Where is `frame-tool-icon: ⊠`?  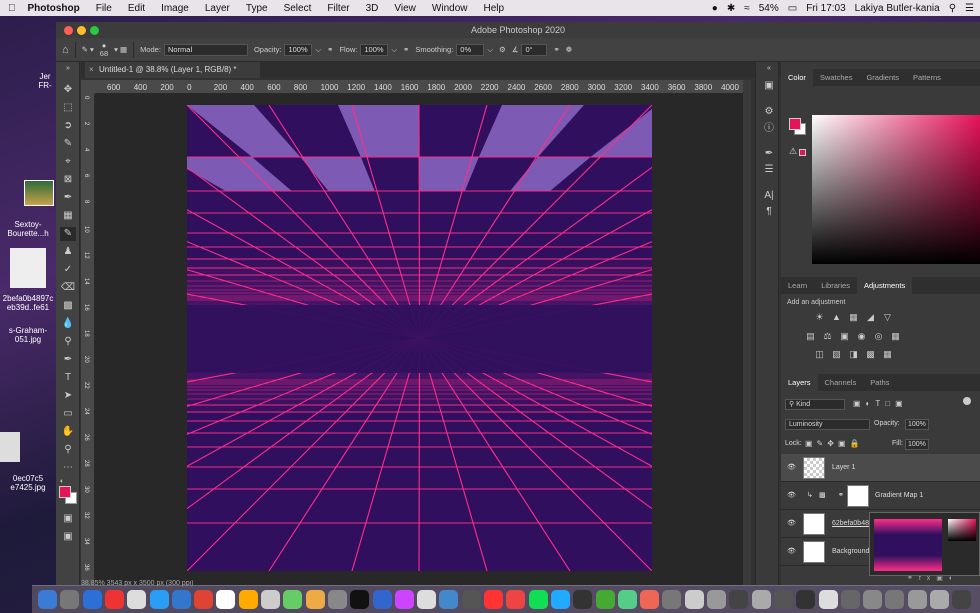
frame-tool-icon: ⊠ is located at coordinates (68, 180).